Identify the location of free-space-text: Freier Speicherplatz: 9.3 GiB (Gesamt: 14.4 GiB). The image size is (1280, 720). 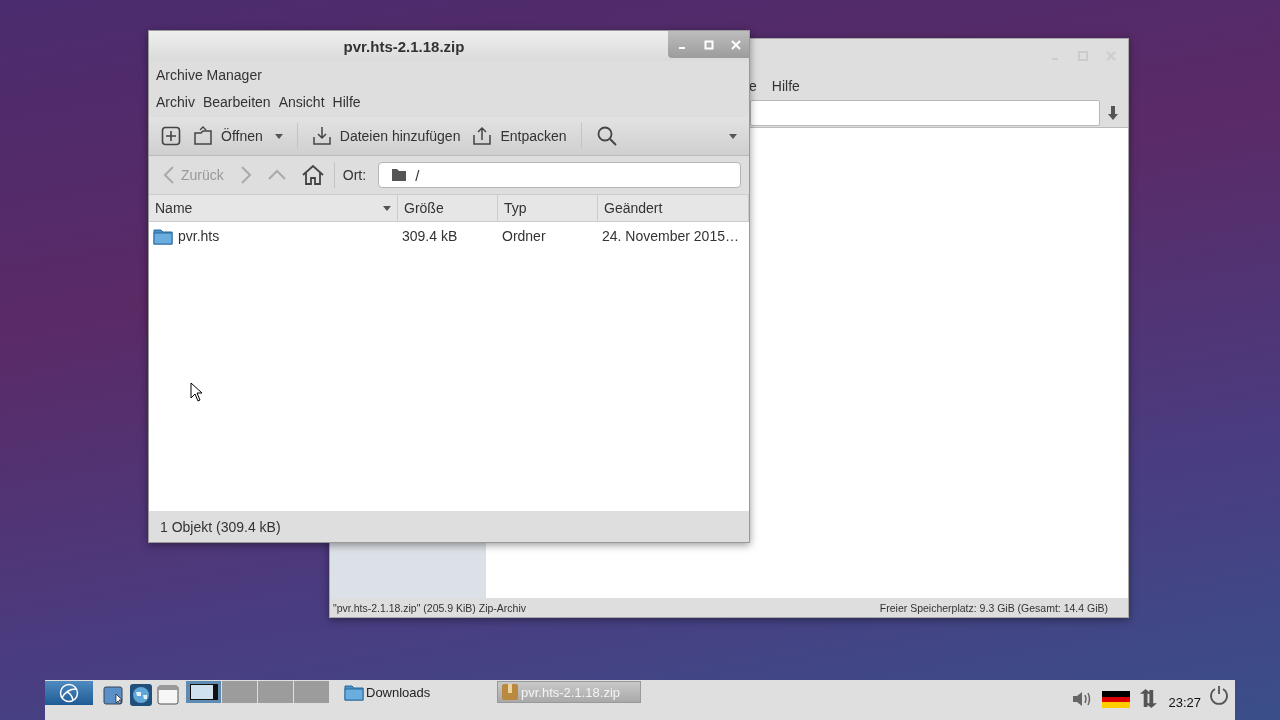
(993, 607).